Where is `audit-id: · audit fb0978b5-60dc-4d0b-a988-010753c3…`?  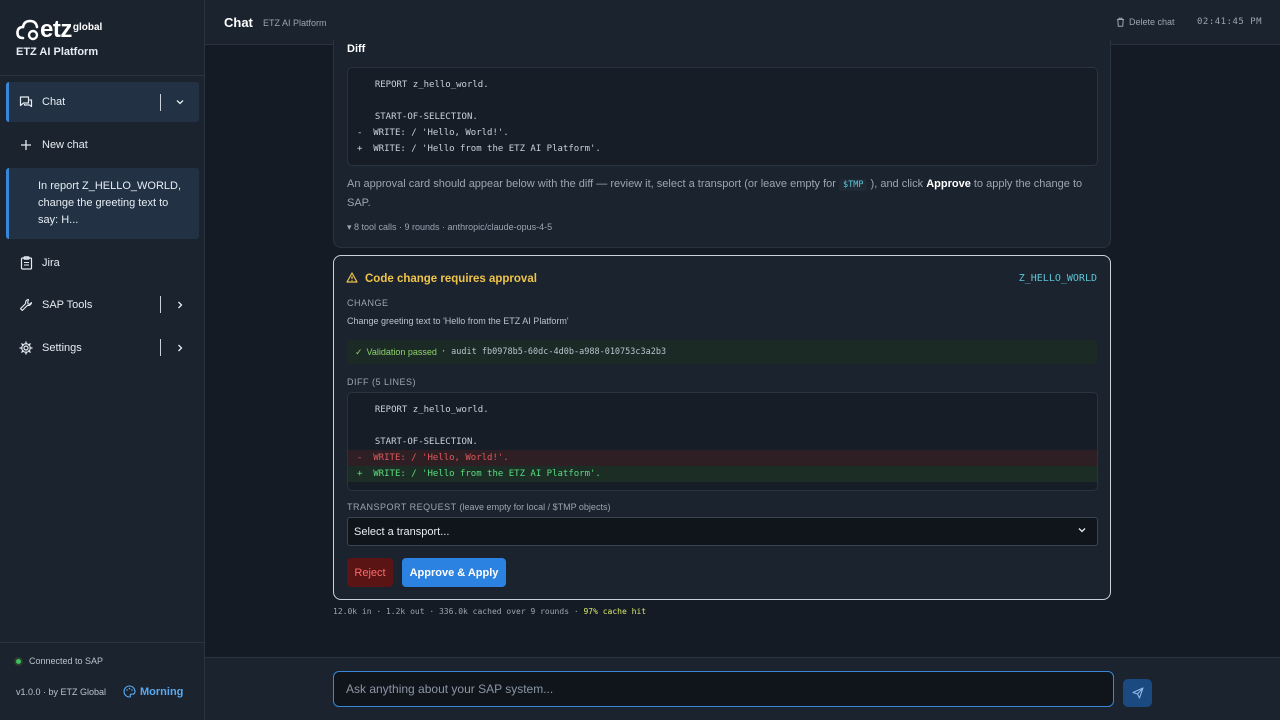
audit-id: · audit fb0978b5-60dc-4d0b-a988-010753c3… is located at coordinates (553, 352).